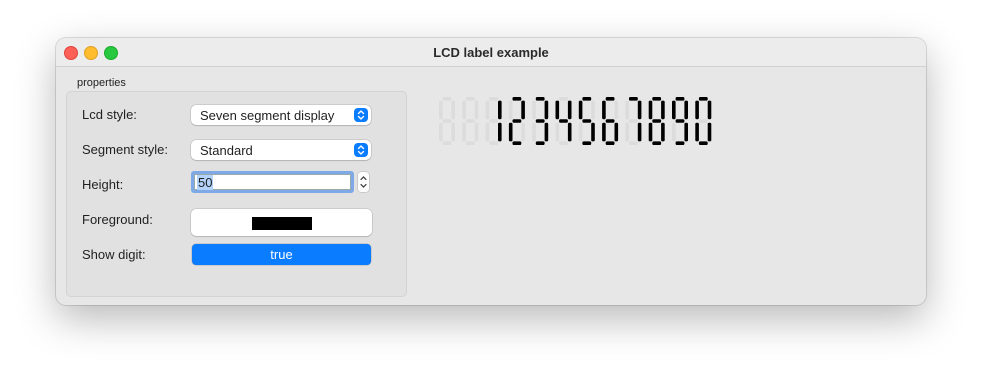 The width and height of the screenshot is (982, 380). I want to click on foreground-color-button, so click(281, 222).